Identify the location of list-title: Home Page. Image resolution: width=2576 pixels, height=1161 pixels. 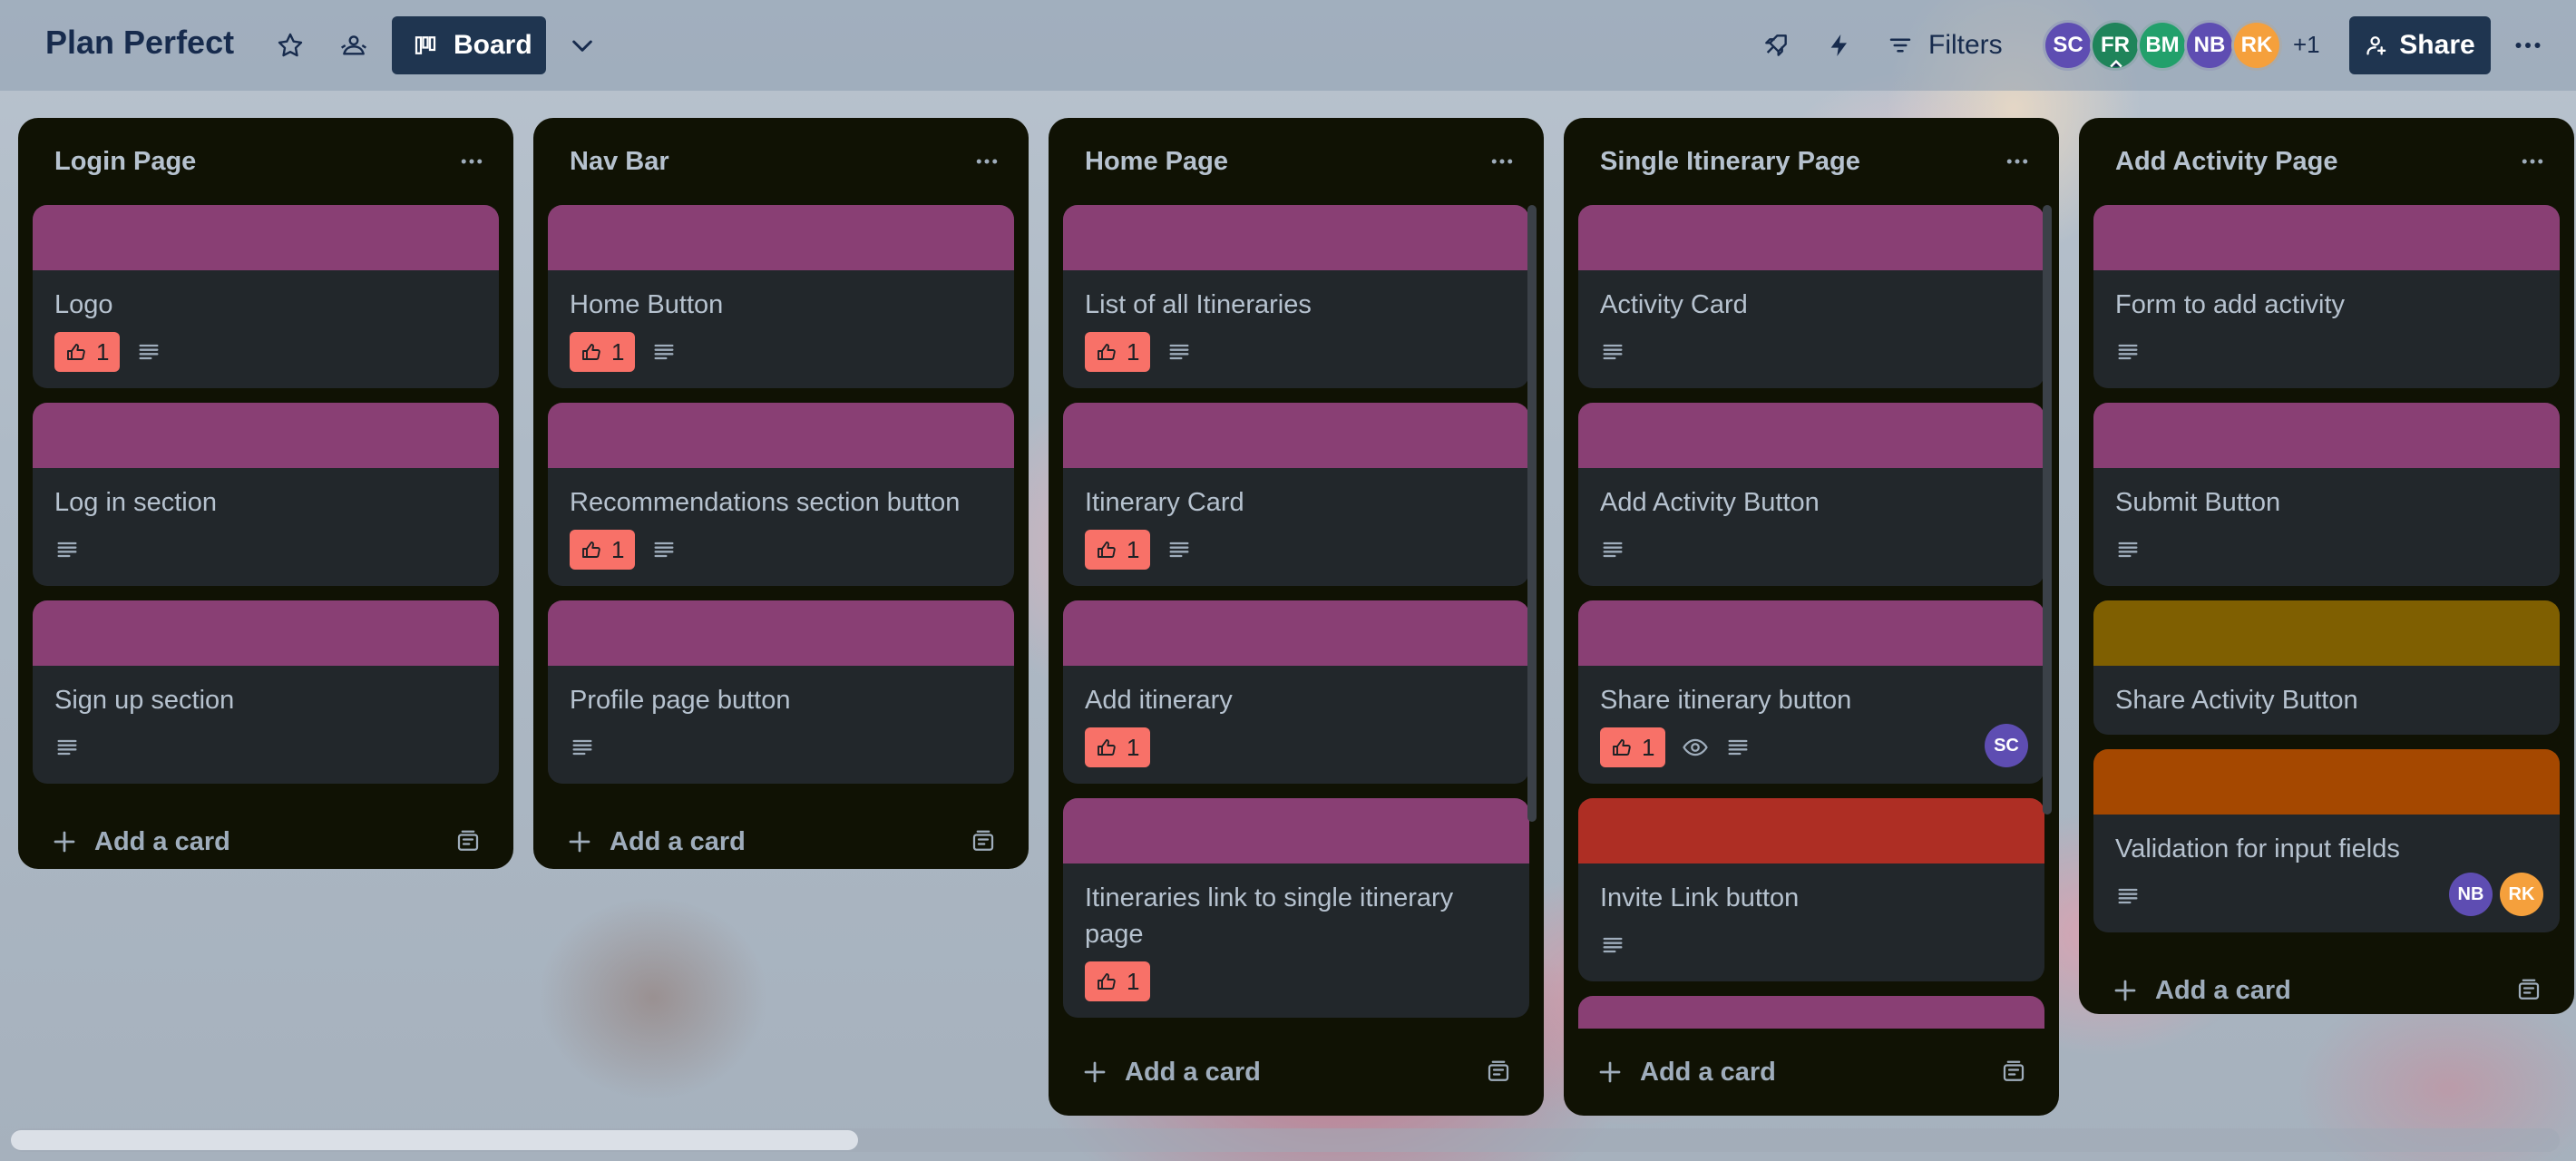
(1156, 162).